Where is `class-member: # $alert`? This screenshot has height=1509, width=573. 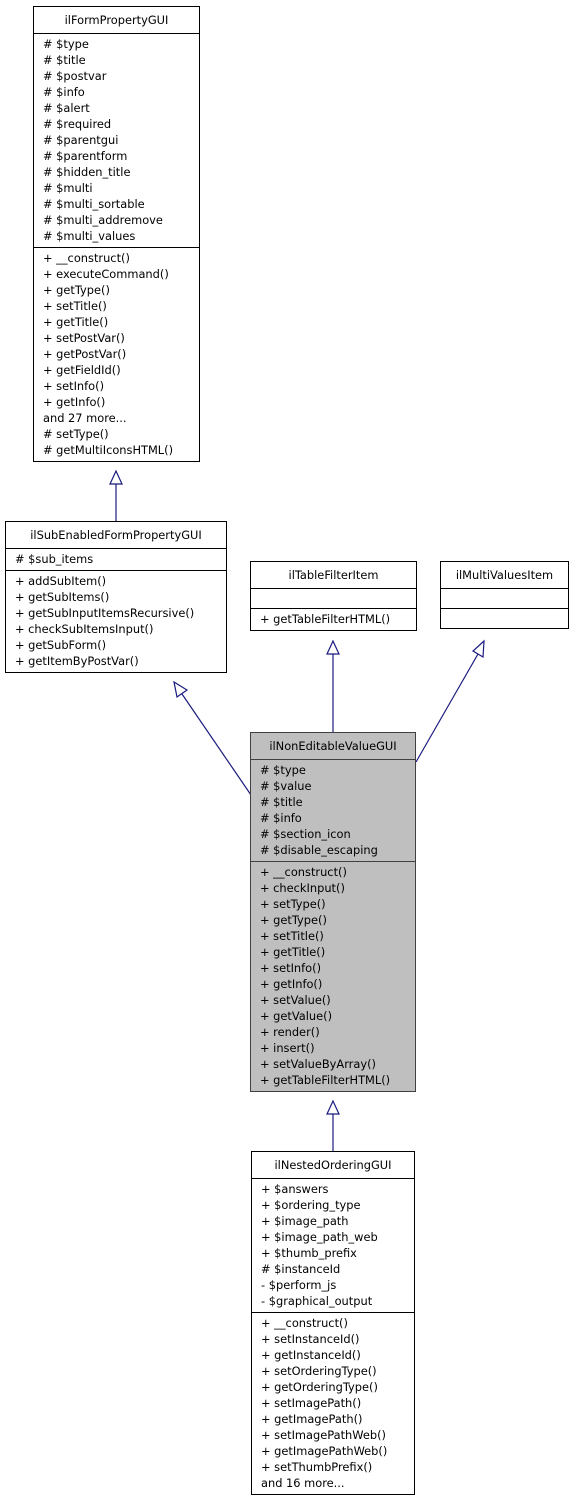
class-member: # $alert is located at coordinates (66, 108).